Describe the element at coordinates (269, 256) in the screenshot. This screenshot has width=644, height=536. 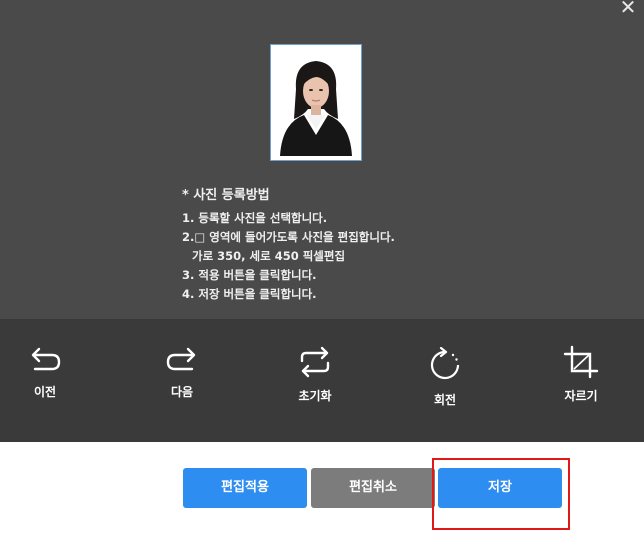
I see `instruction-line: 가로 350, 세로 450 픽셀편집` at that location.